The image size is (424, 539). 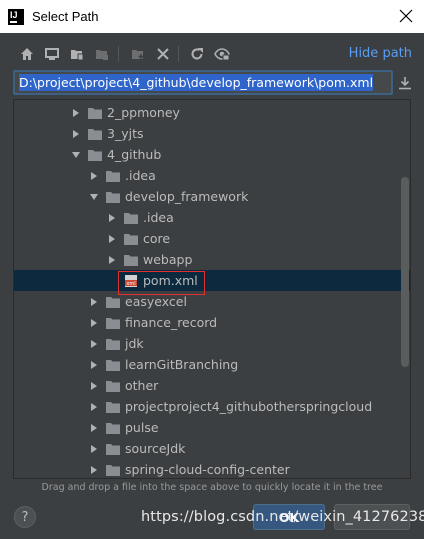 I want to click on home-button, so click(x=27, y=54).